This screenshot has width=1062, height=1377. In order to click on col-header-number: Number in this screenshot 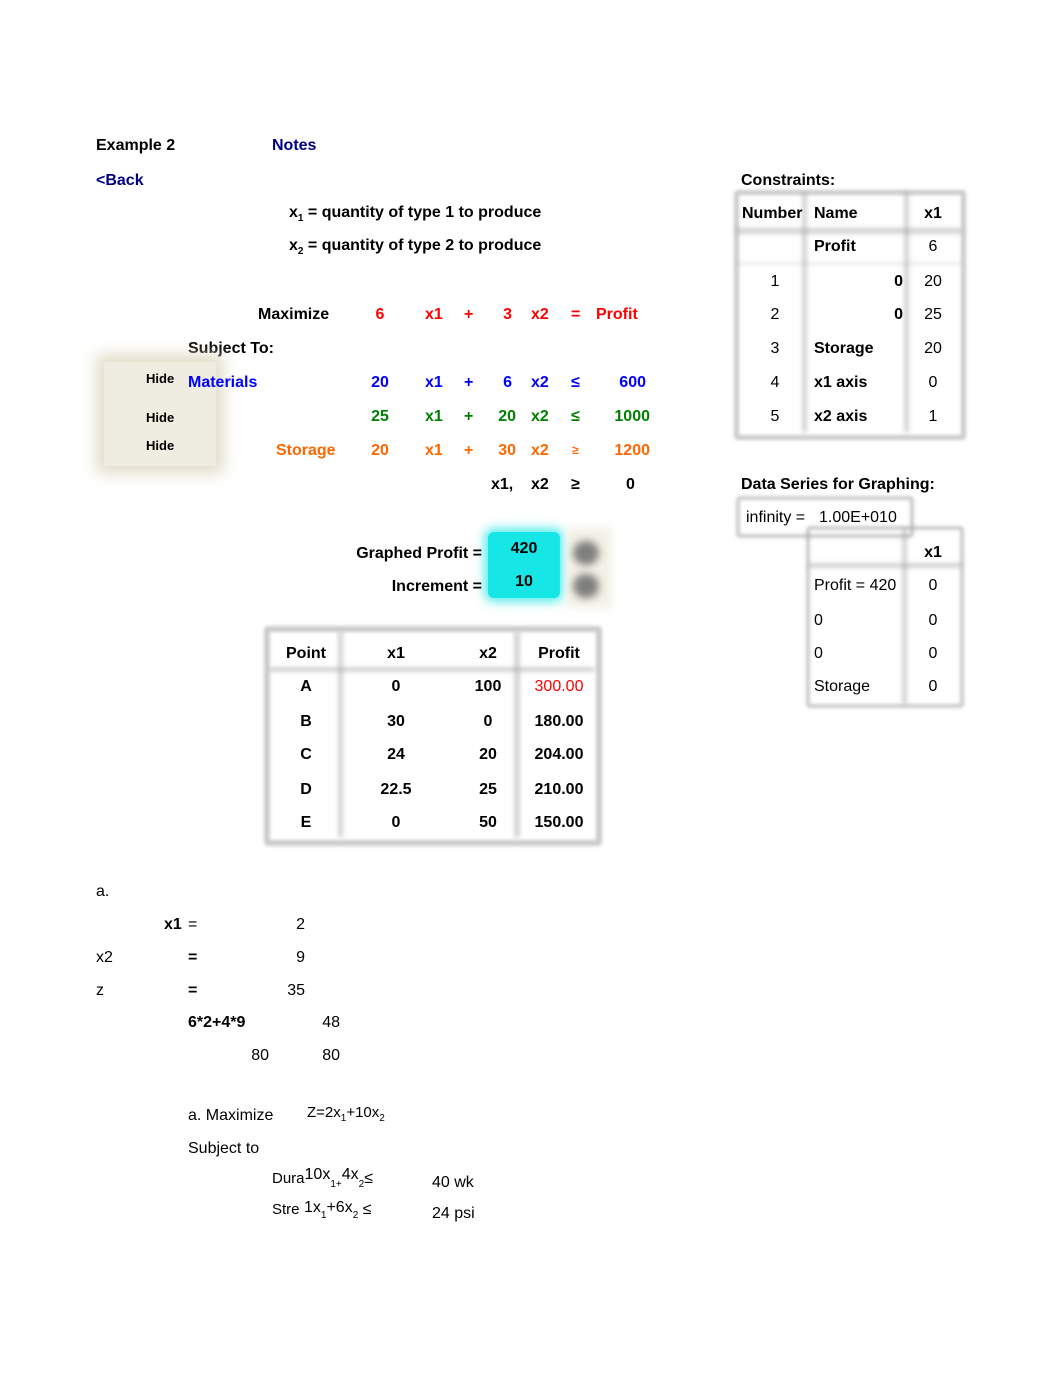, I will do `click(772, 213)`.